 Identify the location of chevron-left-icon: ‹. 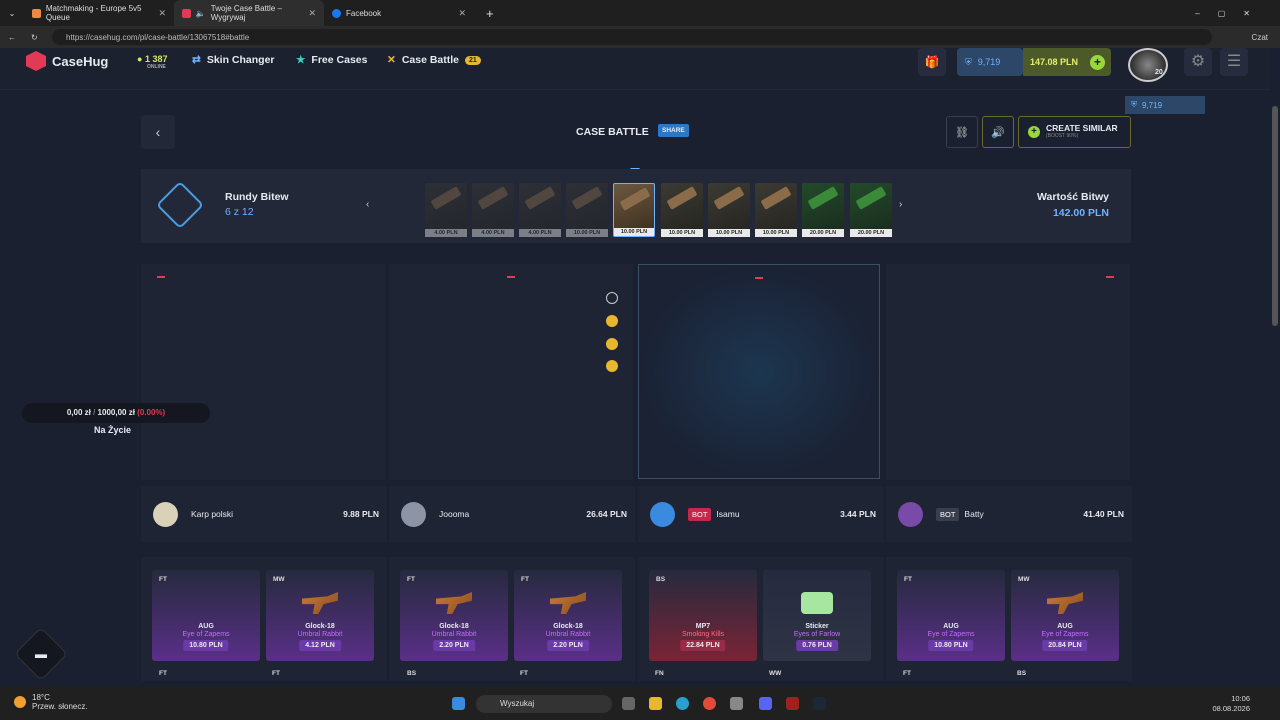
(158, 132).